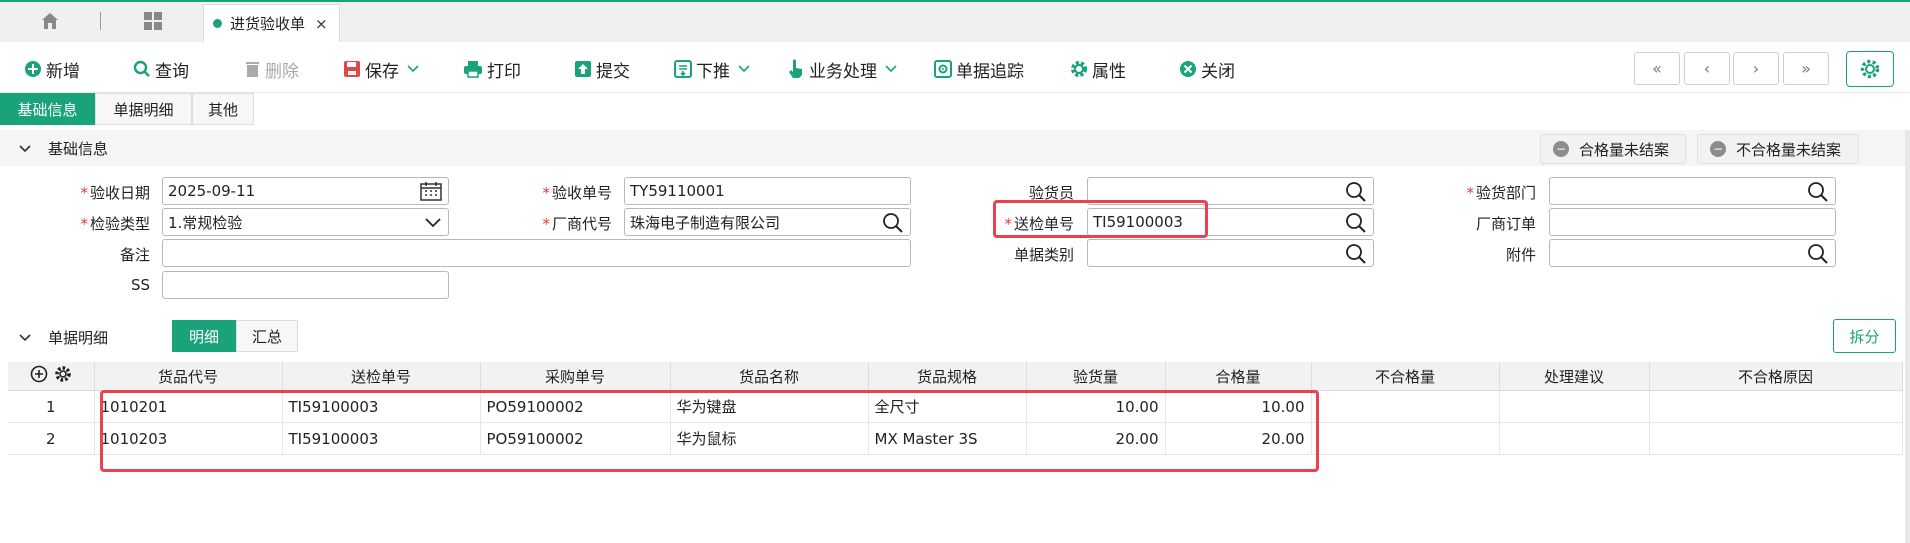  What do you see at coordinates (1692, 253) in the screenshot?
I see `attach-field` at bounding box center [1692, 253].